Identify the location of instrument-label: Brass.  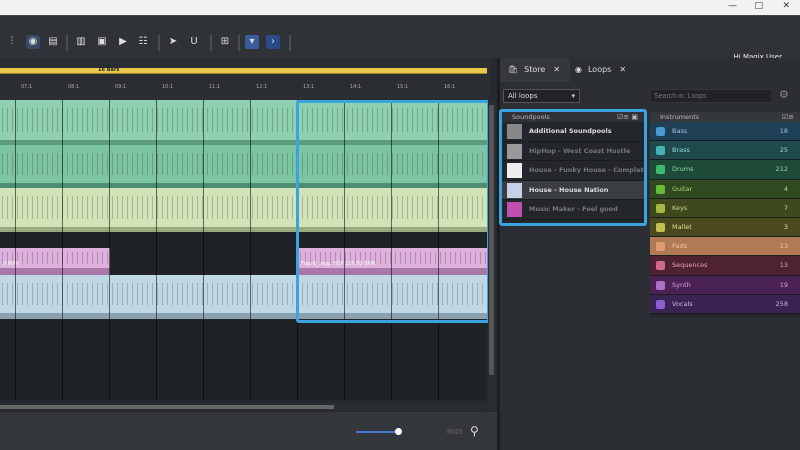
(681, 150).